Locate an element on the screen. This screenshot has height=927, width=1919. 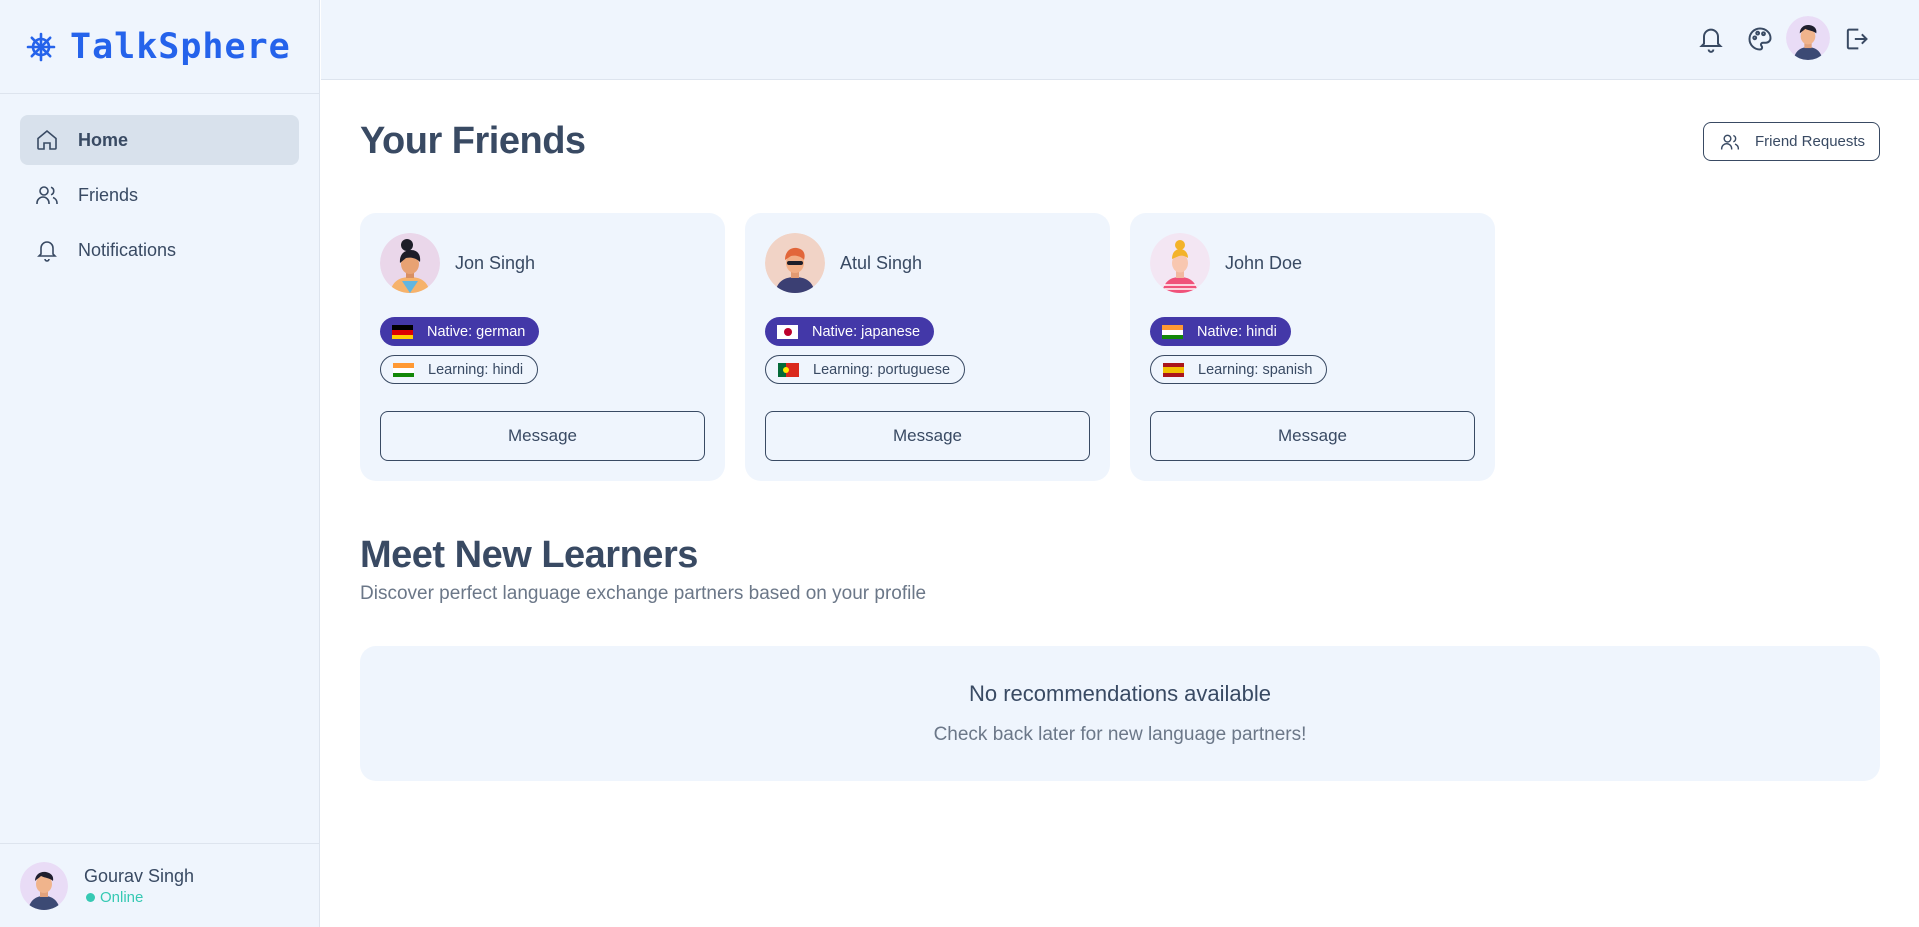
learning-language-label: Learning: hindi is located at coordinates (476, 369).